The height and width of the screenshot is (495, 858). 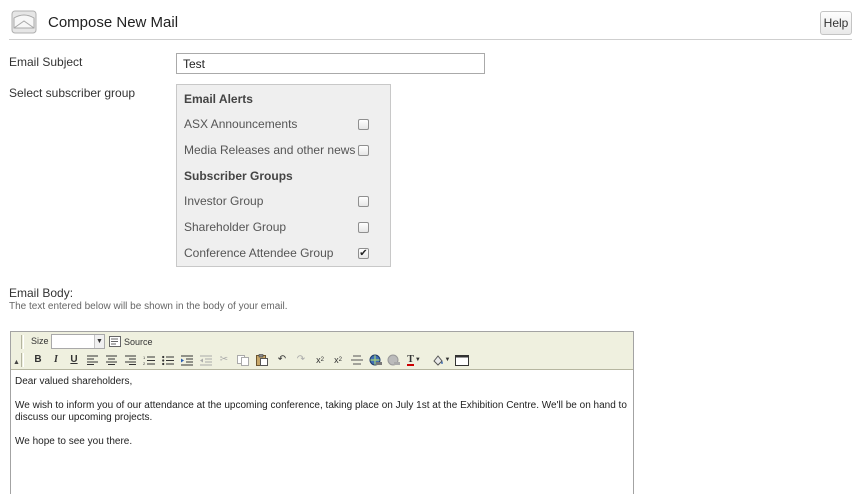 What do you see at coordinates (363, 253) in the screenshot?
I see `conference-attendee-group-checkbox: ✔` at bounding box center [363, 253].